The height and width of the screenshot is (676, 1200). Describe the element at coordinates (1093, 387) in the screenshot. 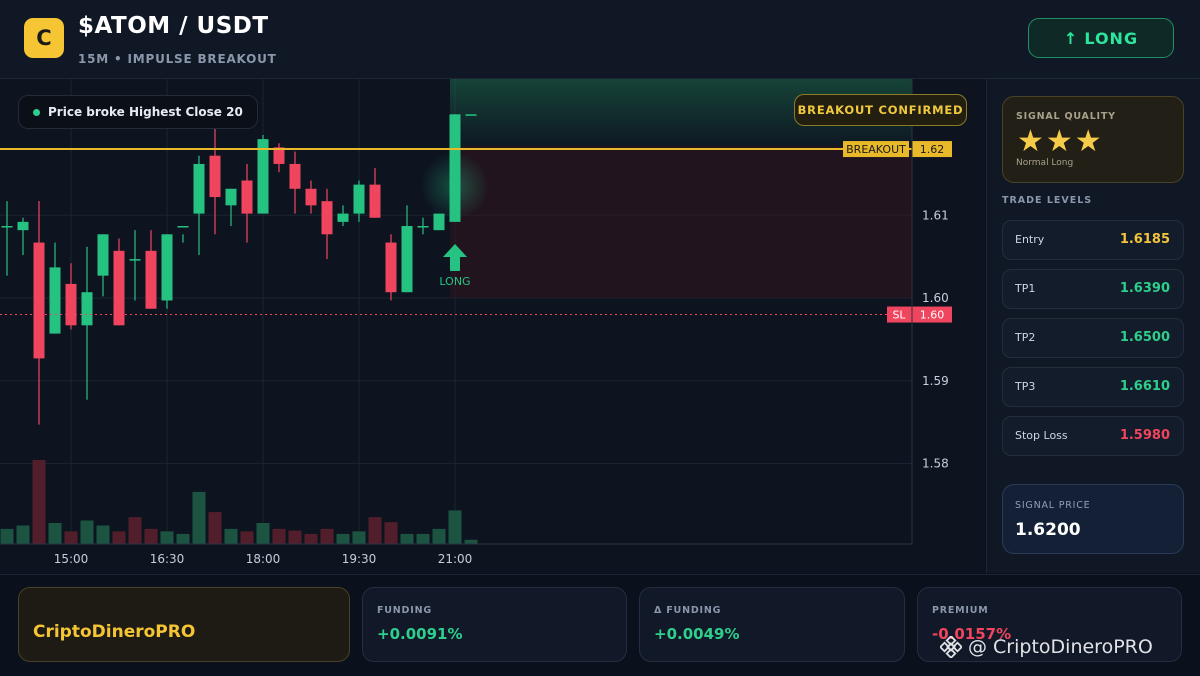

I see `level-row-tp3: TP3 1.6610` at that location.